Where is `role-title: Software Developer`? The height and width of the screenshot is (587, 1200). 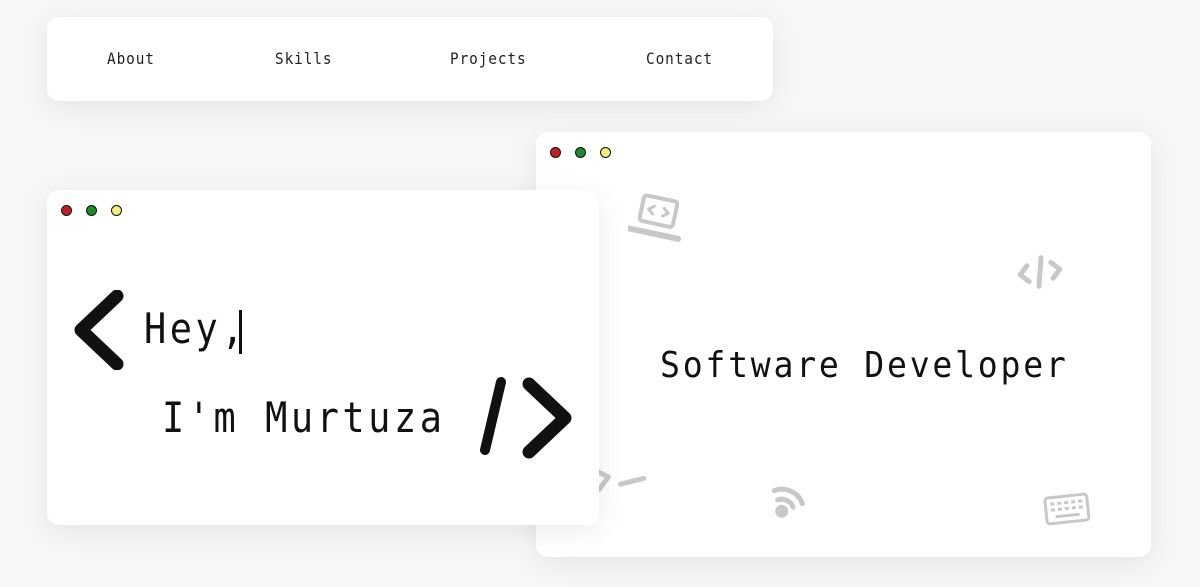 role-title: Software Developer is located at coordinates (864, 365).